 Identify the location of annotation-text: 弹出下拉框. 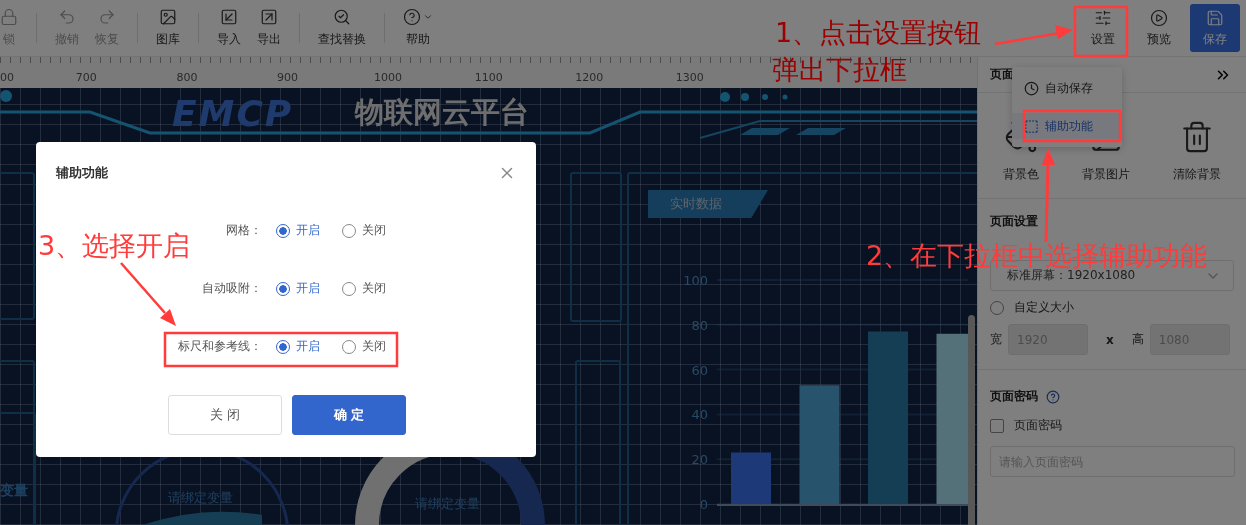
(839, 70).